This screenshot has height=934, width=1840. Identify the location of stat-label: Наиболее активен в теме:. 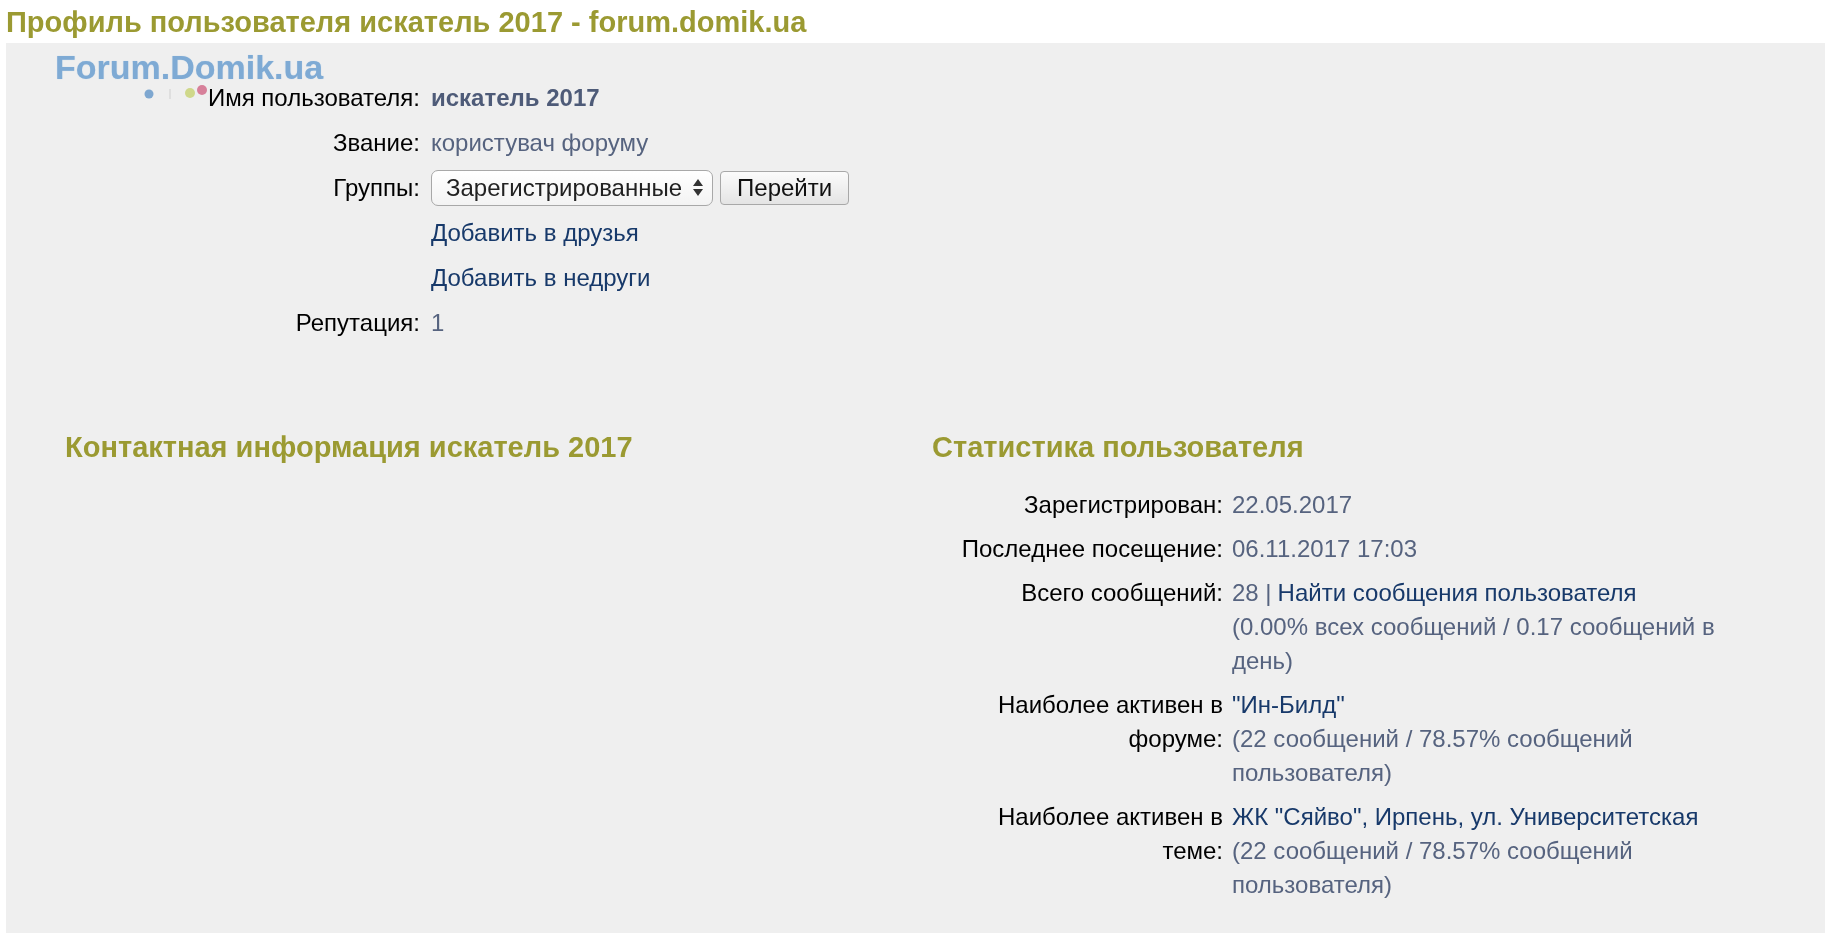
(1109, 834).